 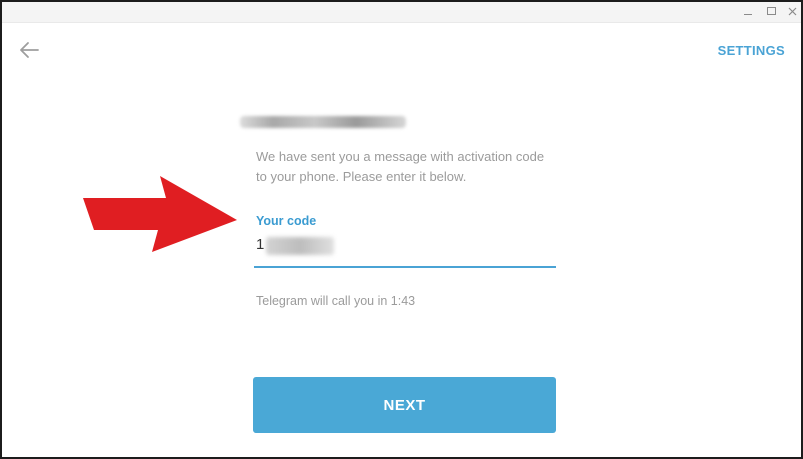 What do you see at coordinates (286, 221) in the screenshot?
I see `code-field-label: Your code` at bounding box center [286, 221].